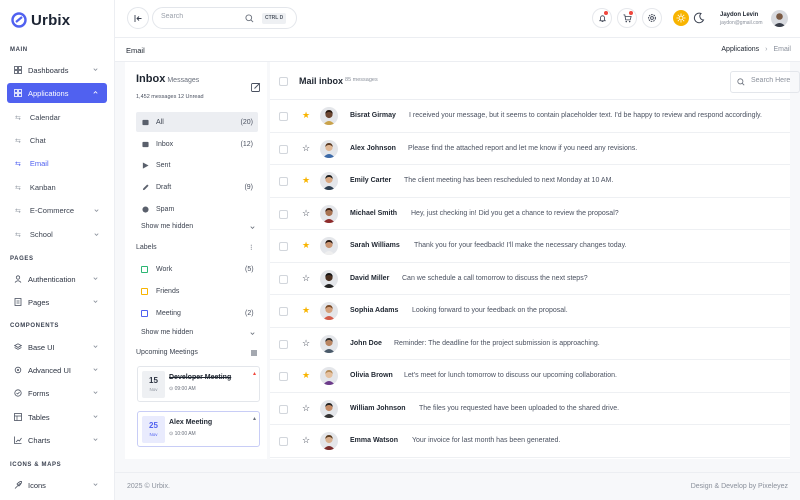 This screenshot has height=500, width=800. Describe the element at coordinates (57, 70) in the screenshot. I see `sidebar-item-dashboards: Dashboards` at that location.